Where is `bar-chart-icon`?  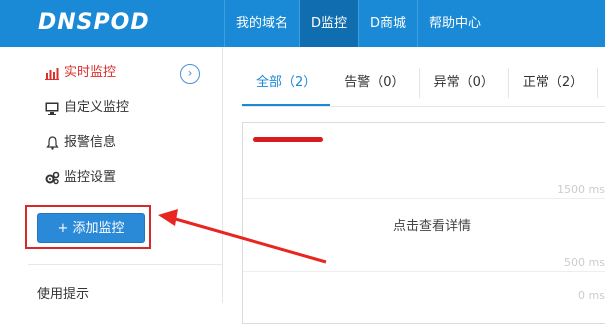
bar-chart-icon is located at coordinates (52, 73).